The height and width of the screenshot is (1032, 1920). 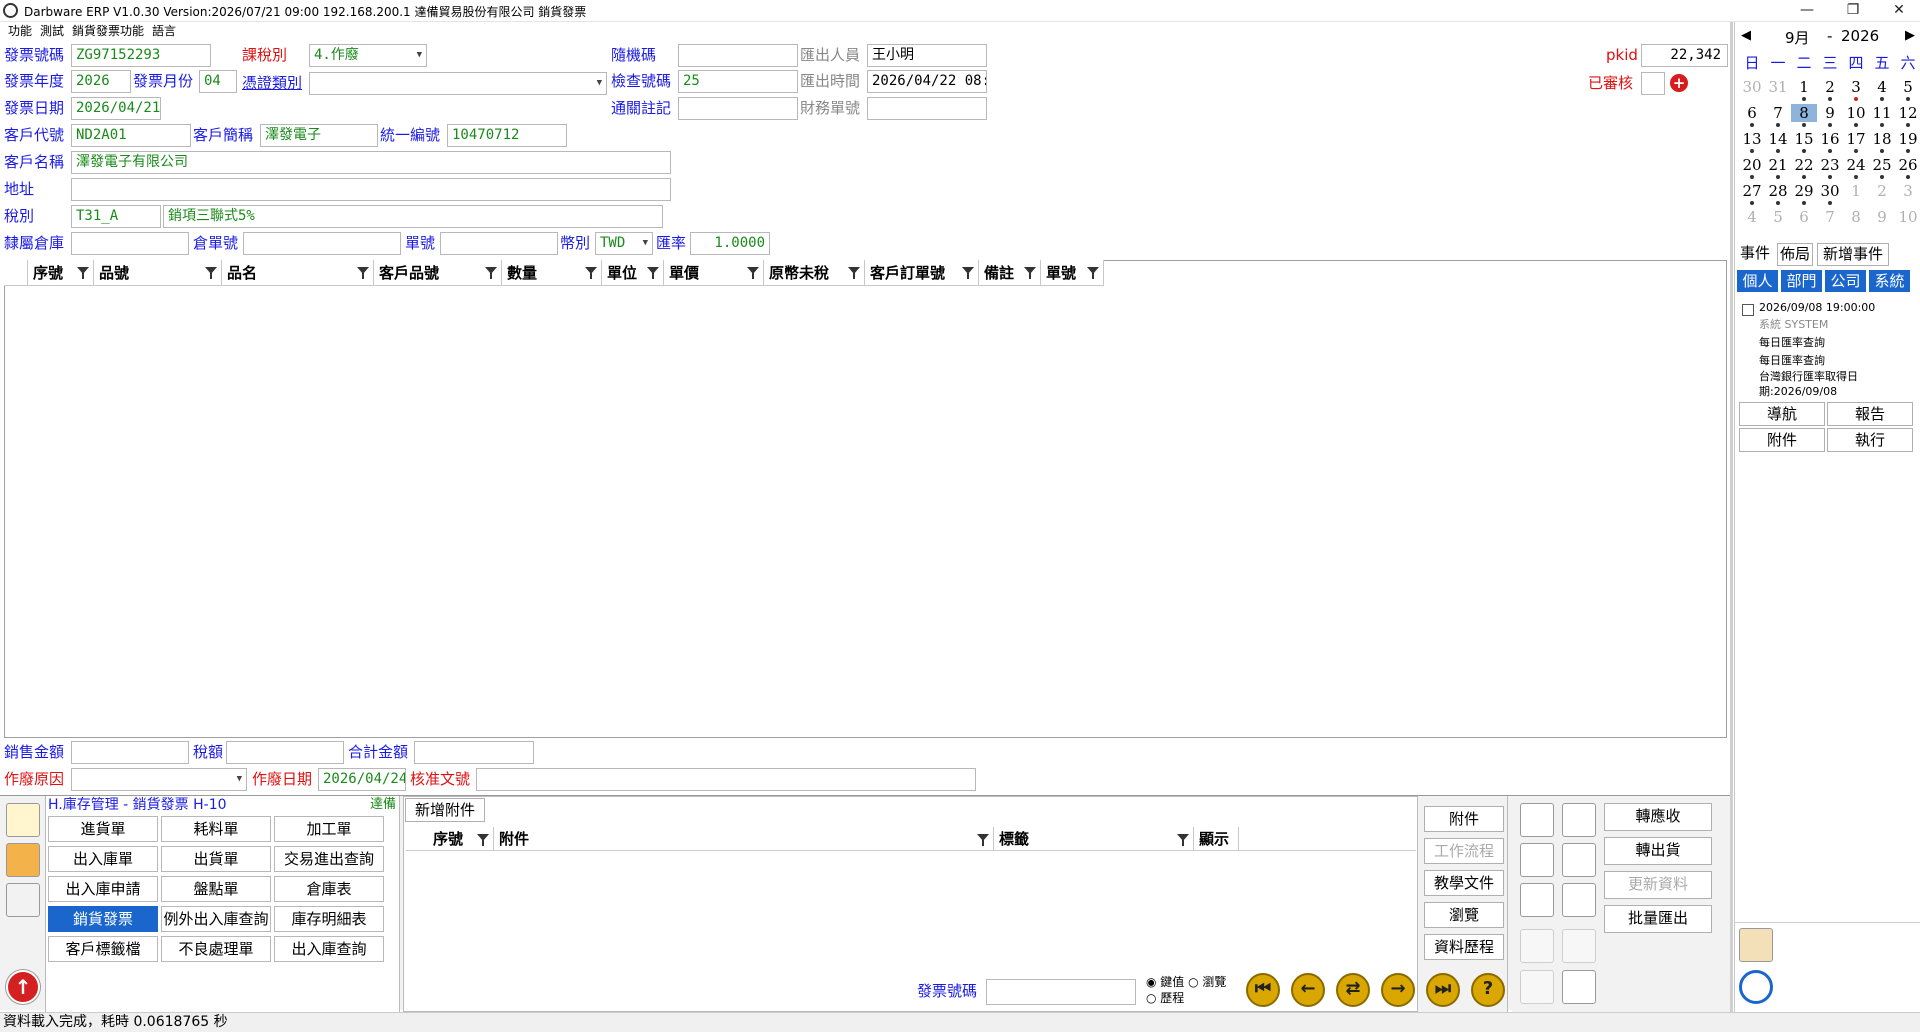 What do you see at coordinates (1898, 11) in the screenshot?
I see `close-icon: ✕` at bounding box center [1898, 11].